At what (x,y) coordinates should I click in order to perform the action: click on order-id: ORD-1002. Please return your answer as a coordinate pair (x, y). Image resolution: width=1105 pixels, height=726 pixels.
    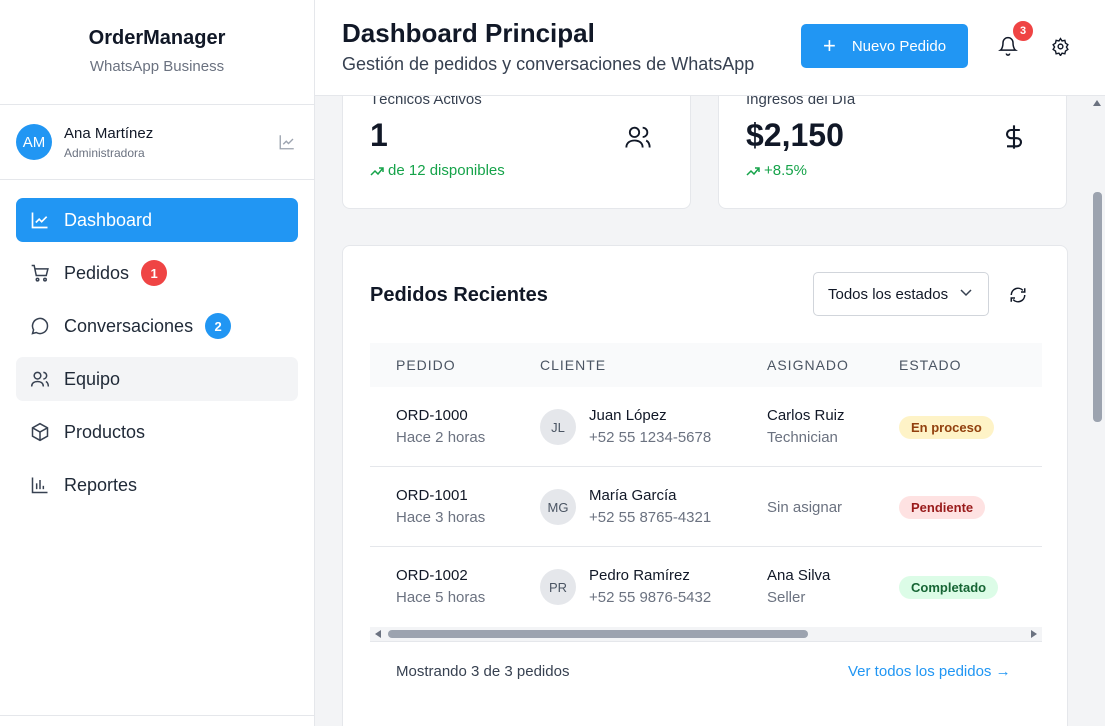
    Looking at the image, I should click on (432, 575).